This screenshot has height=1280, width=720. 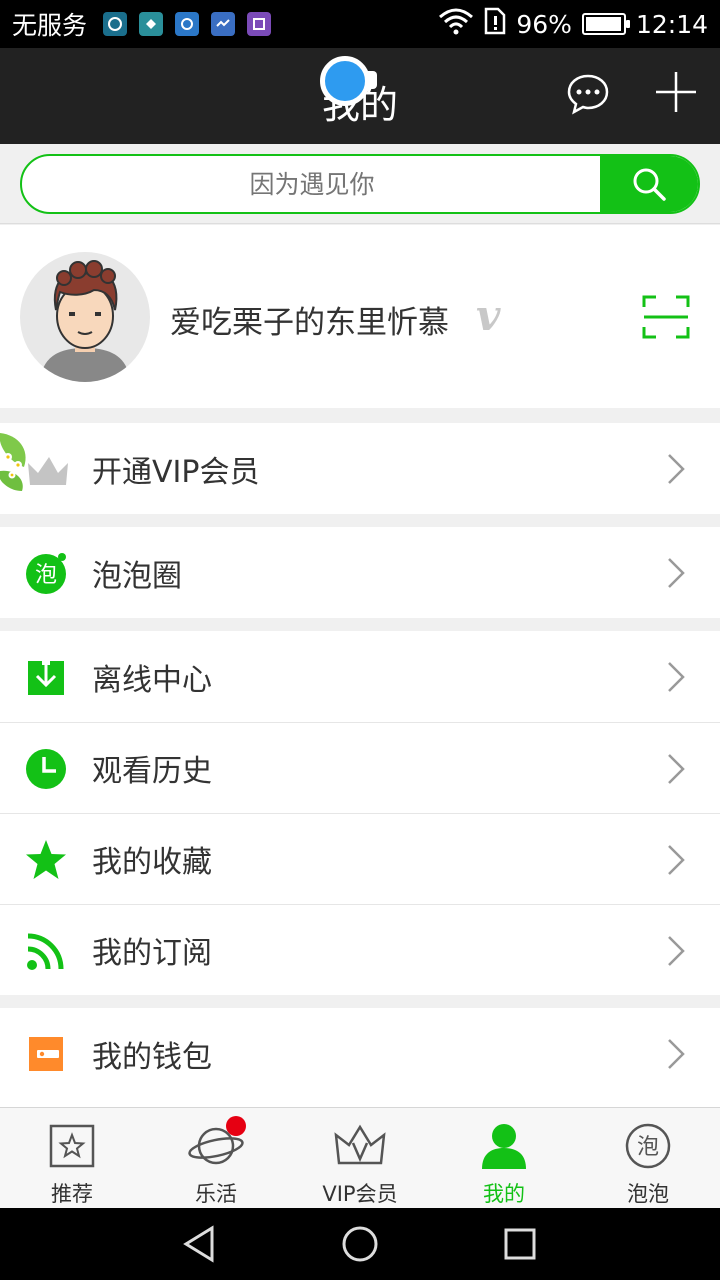 What do you see at coordinates (236, 1126) in the screenshot?
I see `notification-dot` at bounding box center [236, 1126].